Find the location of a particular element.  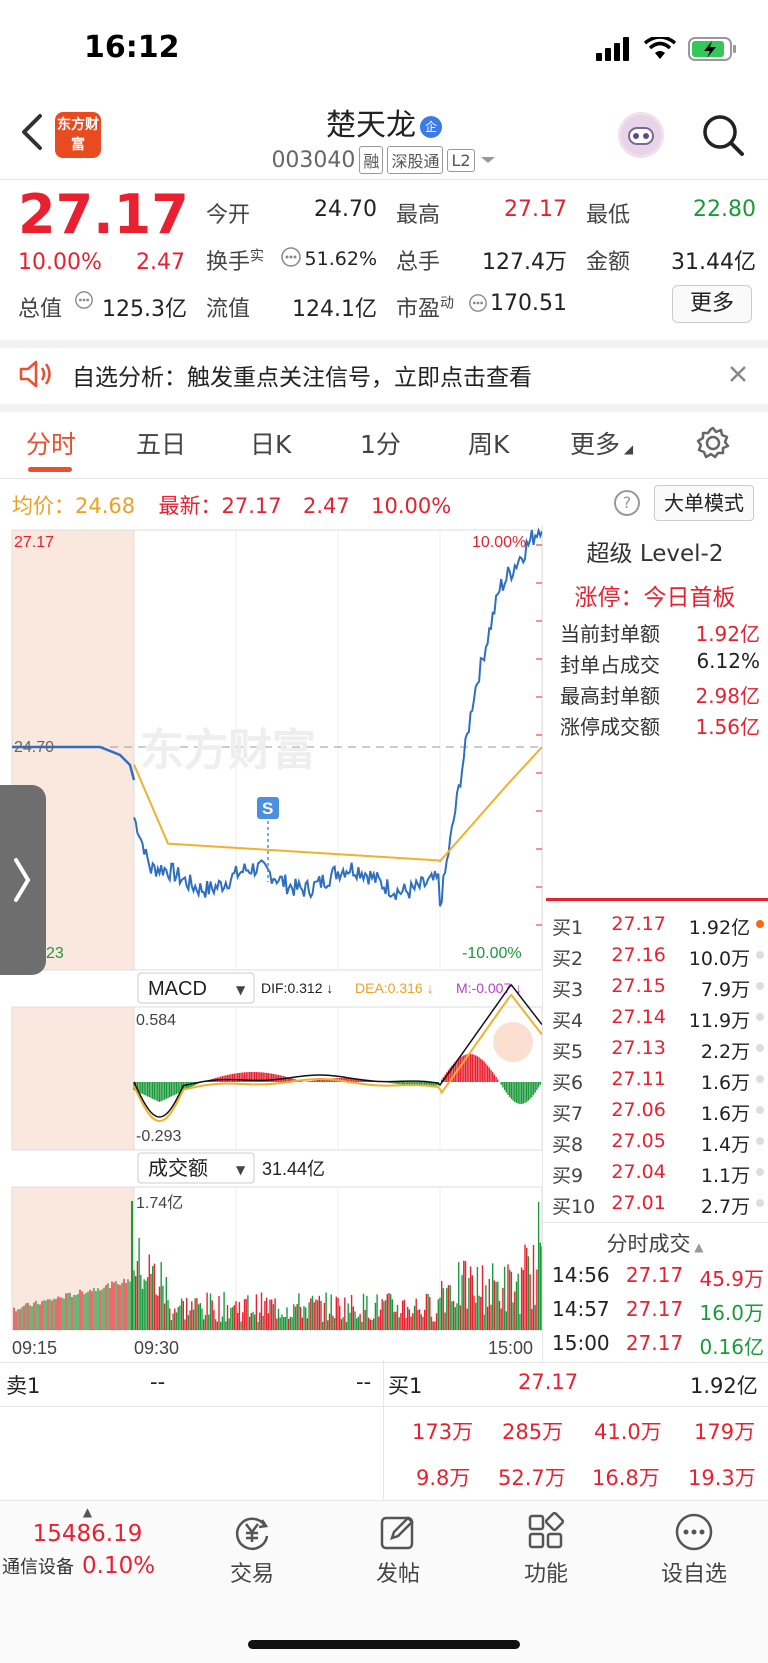

tab-intraday: 分时 is located at coordinates (51, 443).